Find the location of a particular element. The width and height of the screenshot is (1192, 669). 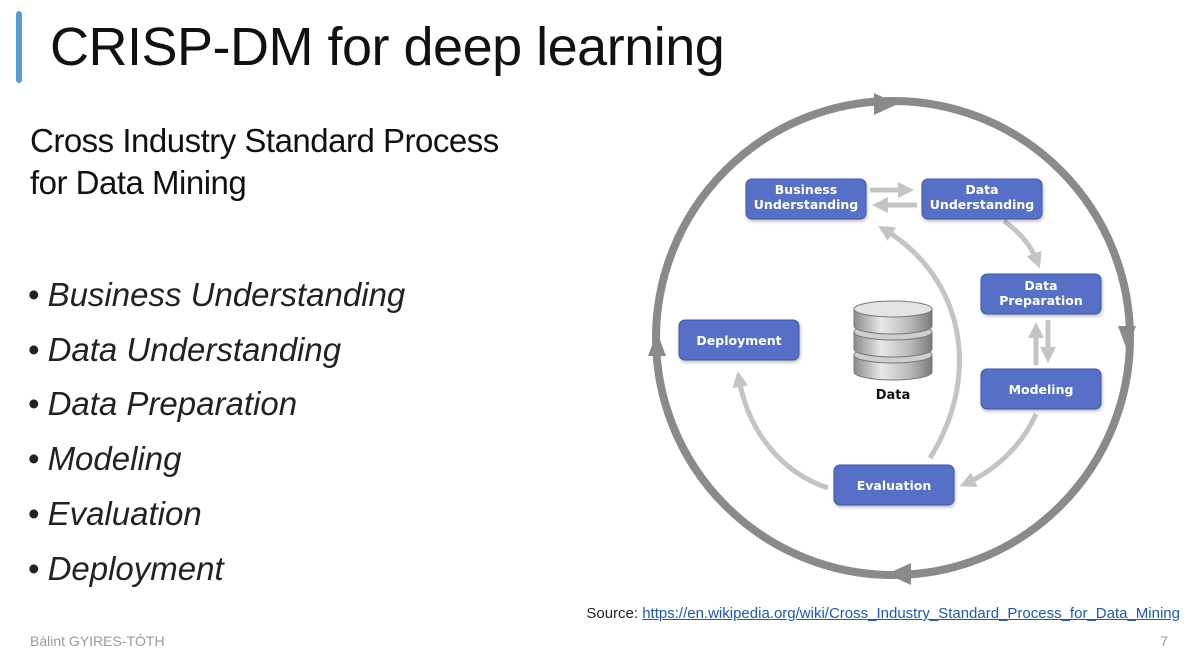

ring-arrowhead-left is located at coordinates (657, 344).